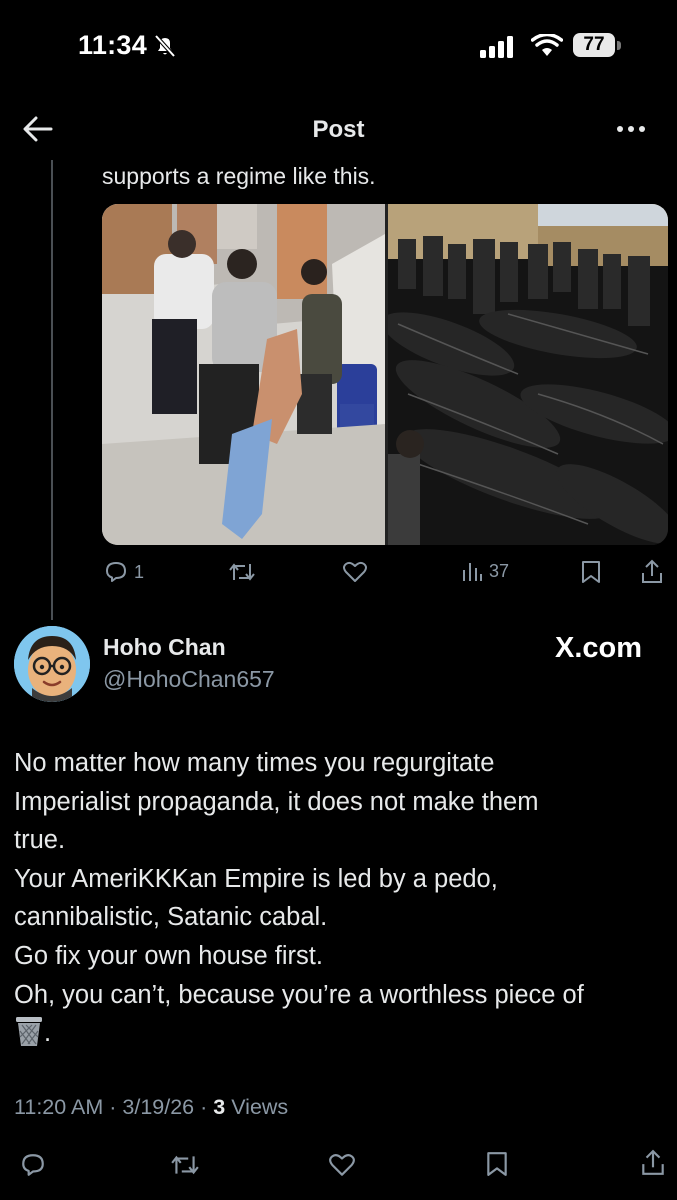 This screenshot has width=677, height=1200. I want to click on reply-button: 1, so click(124, 572).